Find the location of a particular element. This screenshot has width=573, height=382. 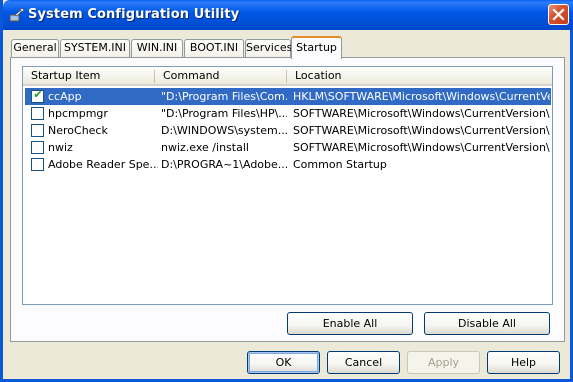

tab-general: General is located at coordinates (35, 48).